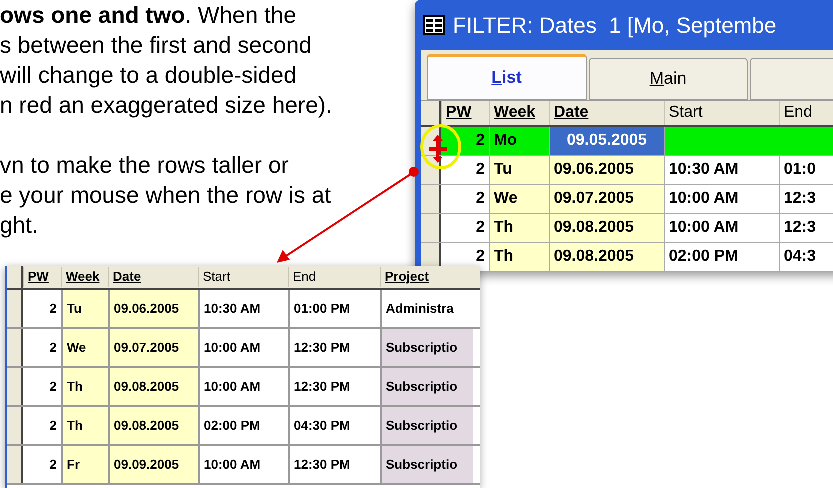  Describe the element at coordinates (426, 277) in the screenshot. I see `column-header: Project` at that location.